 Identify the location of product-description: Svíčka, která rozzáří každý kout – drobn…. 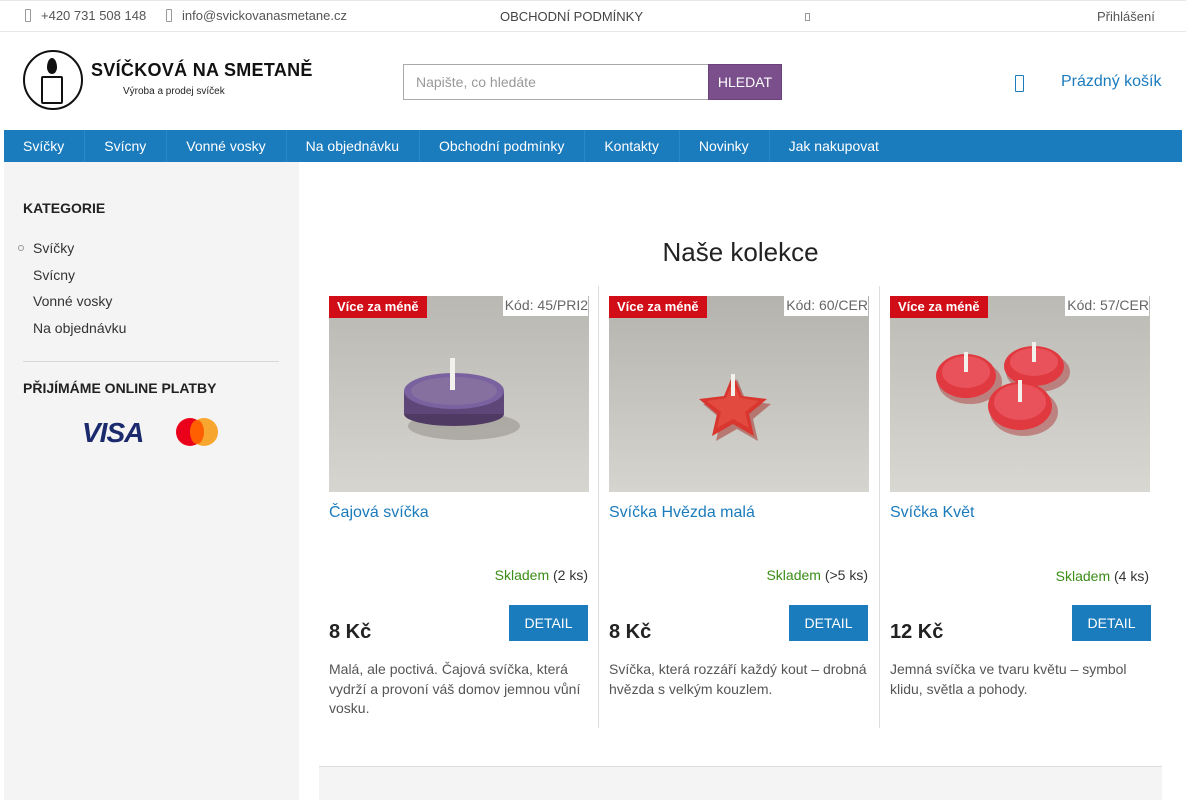
(738, 679).